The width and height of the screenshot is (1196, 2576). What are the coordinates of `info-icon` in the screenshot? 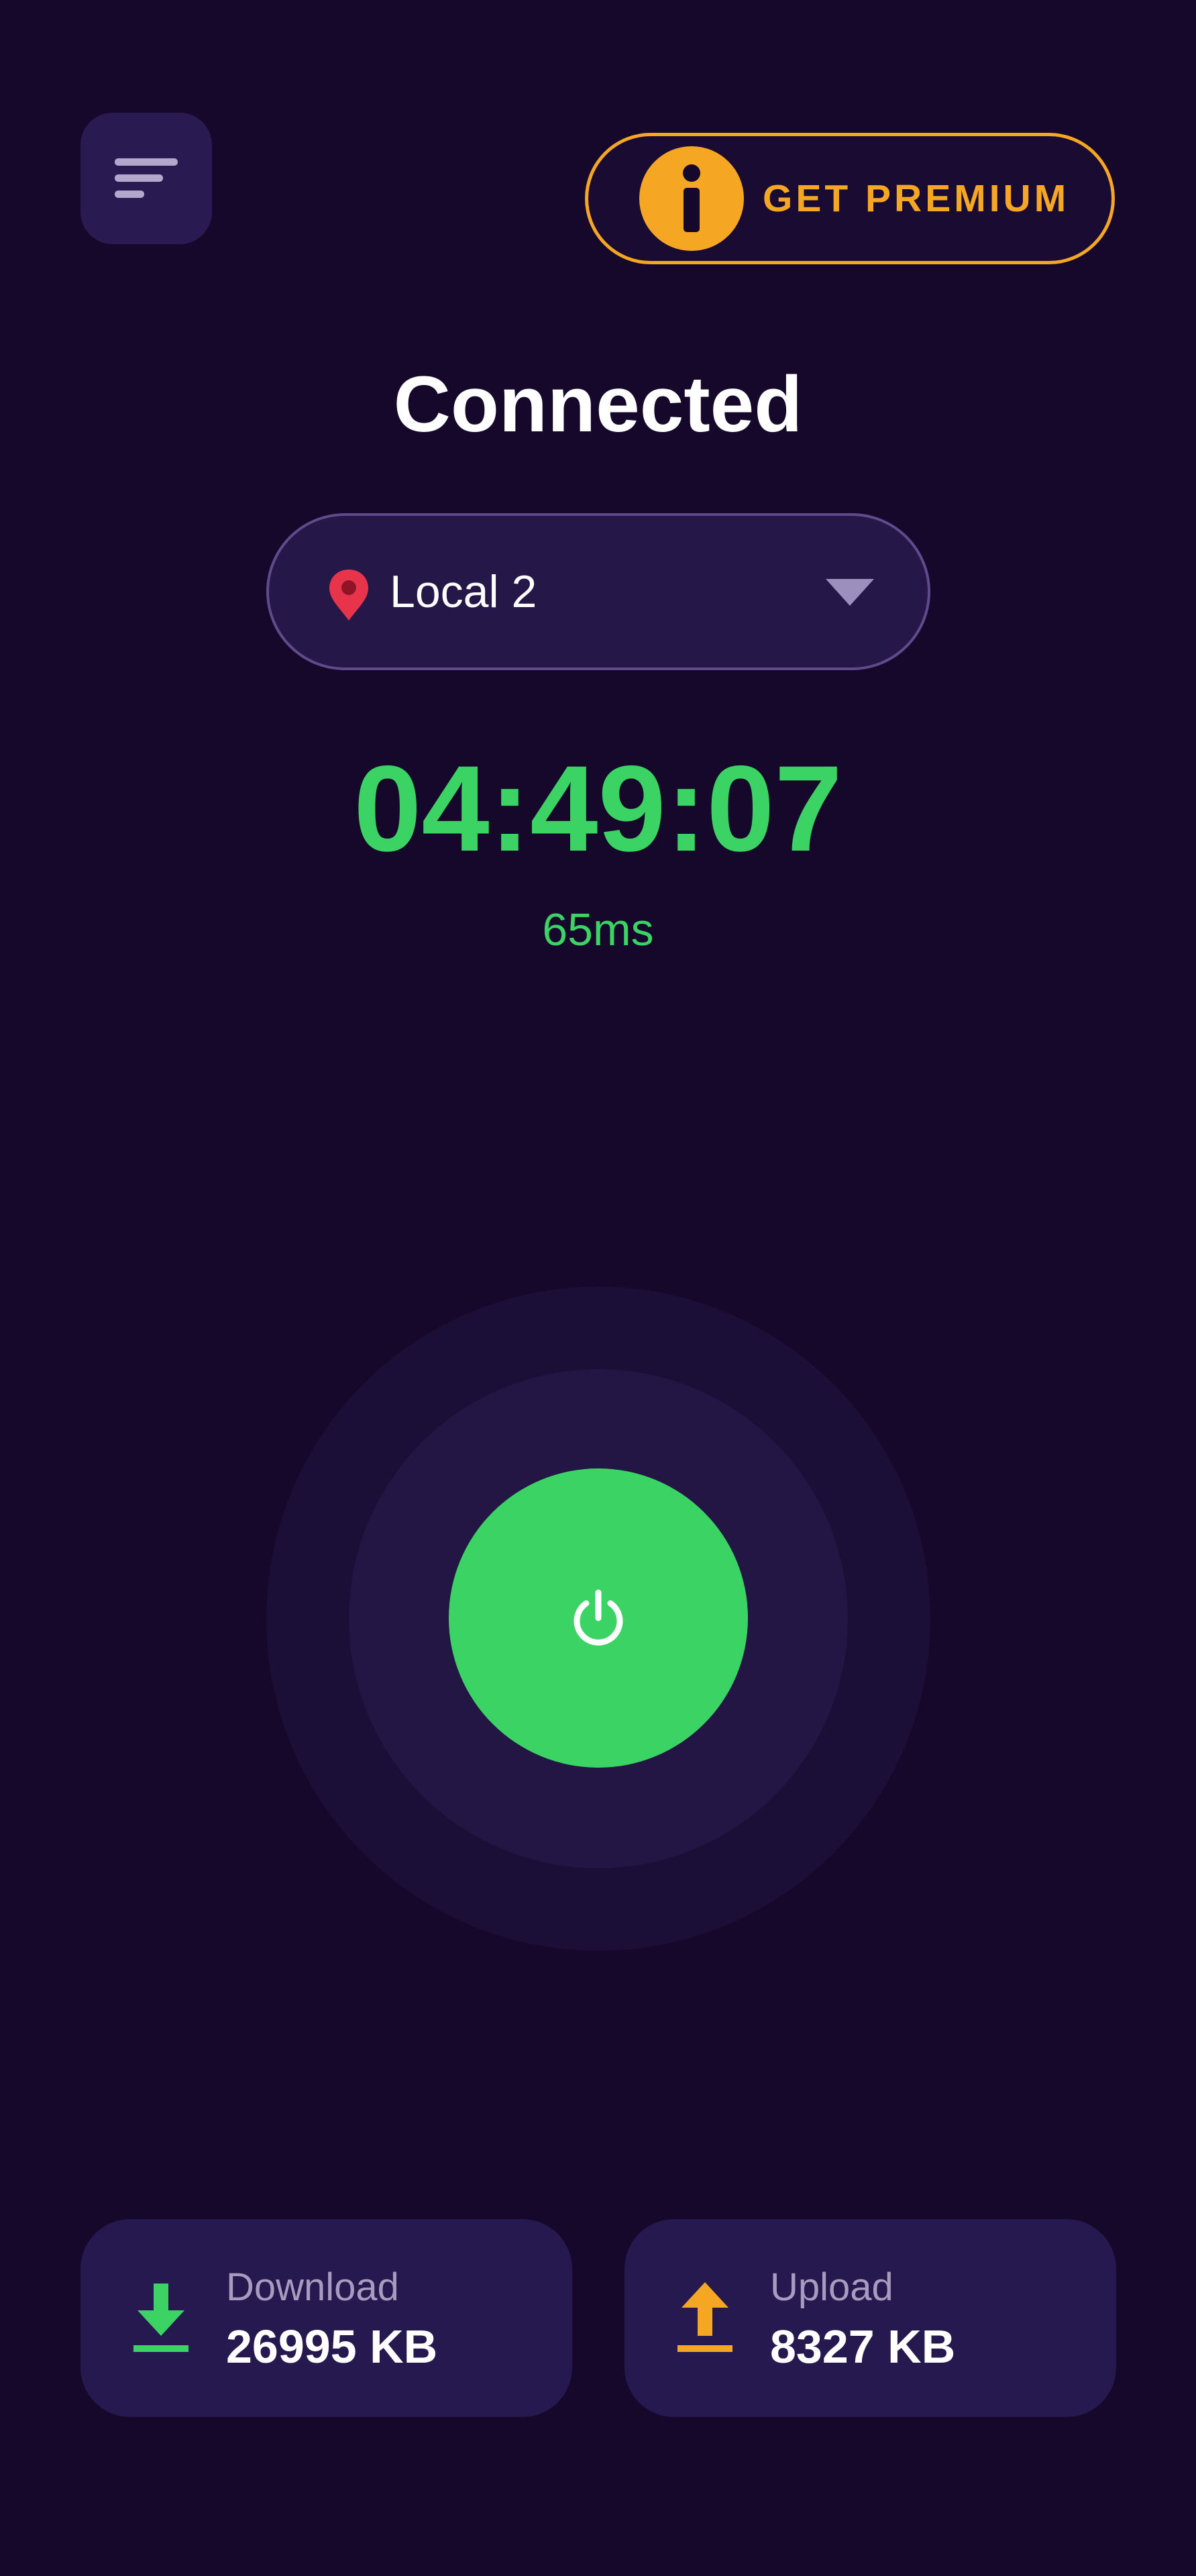 It's located at (692, 198).